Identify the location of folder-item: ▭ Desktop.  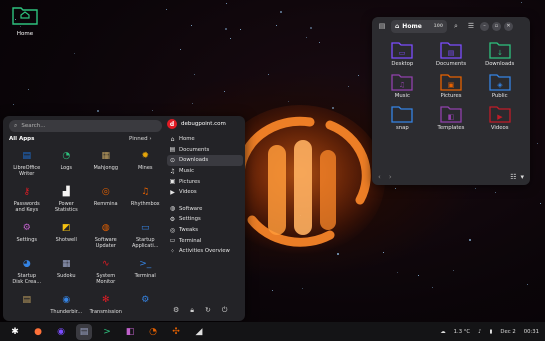
(402, 54).